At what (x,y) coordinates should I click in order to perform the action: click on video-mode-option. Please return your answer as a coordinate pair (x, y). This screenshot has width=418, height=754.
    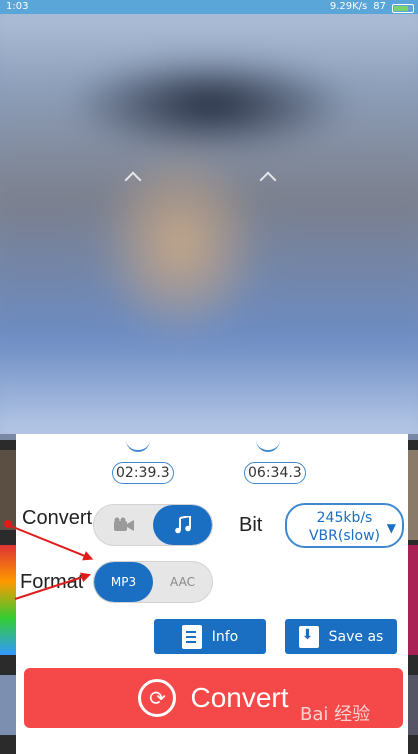
    Looking at the image, I should click on (123, 525).